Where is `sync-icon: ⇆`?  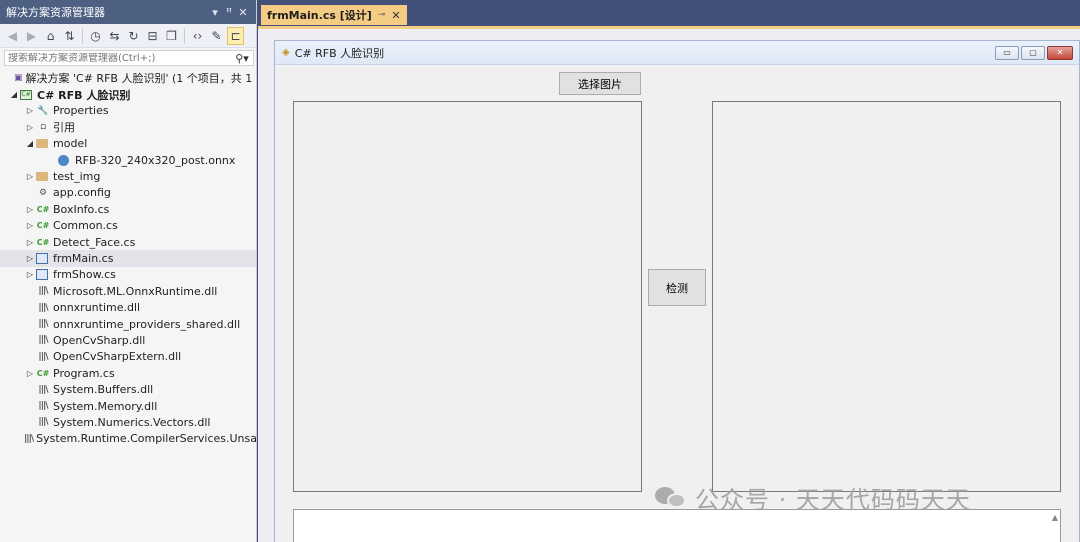 sync-icon: ⇆ is located at coordinates (114, 36).